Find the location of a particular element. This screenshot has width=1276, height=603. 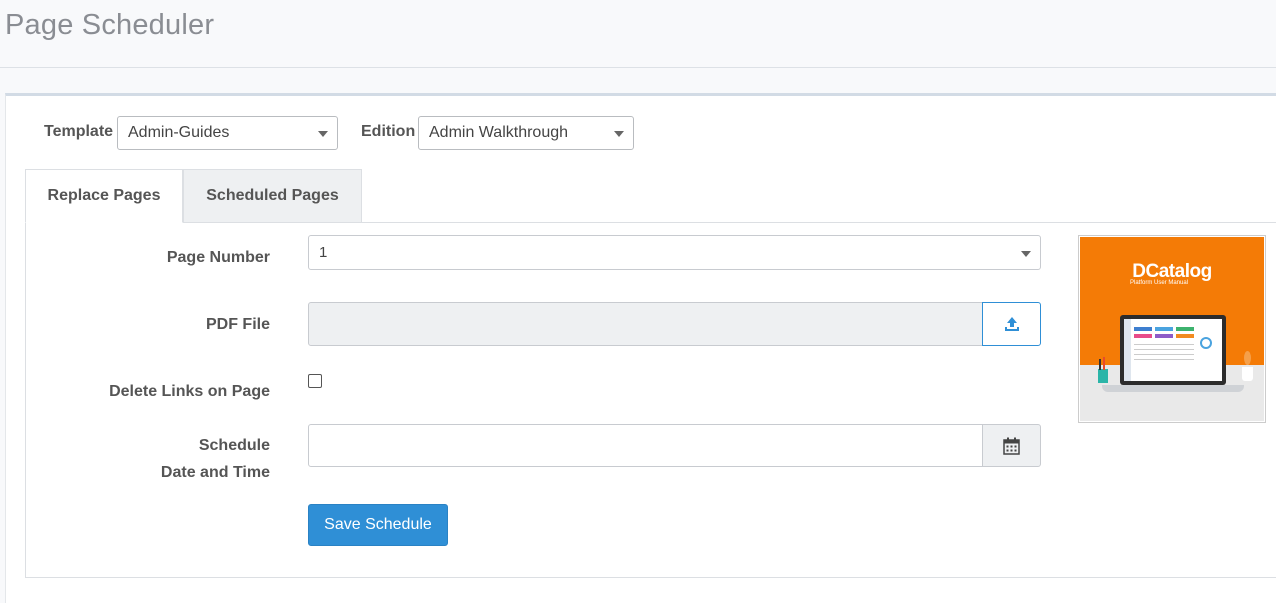

template-select: Admin-Guides is located at coordinates (227, 133).